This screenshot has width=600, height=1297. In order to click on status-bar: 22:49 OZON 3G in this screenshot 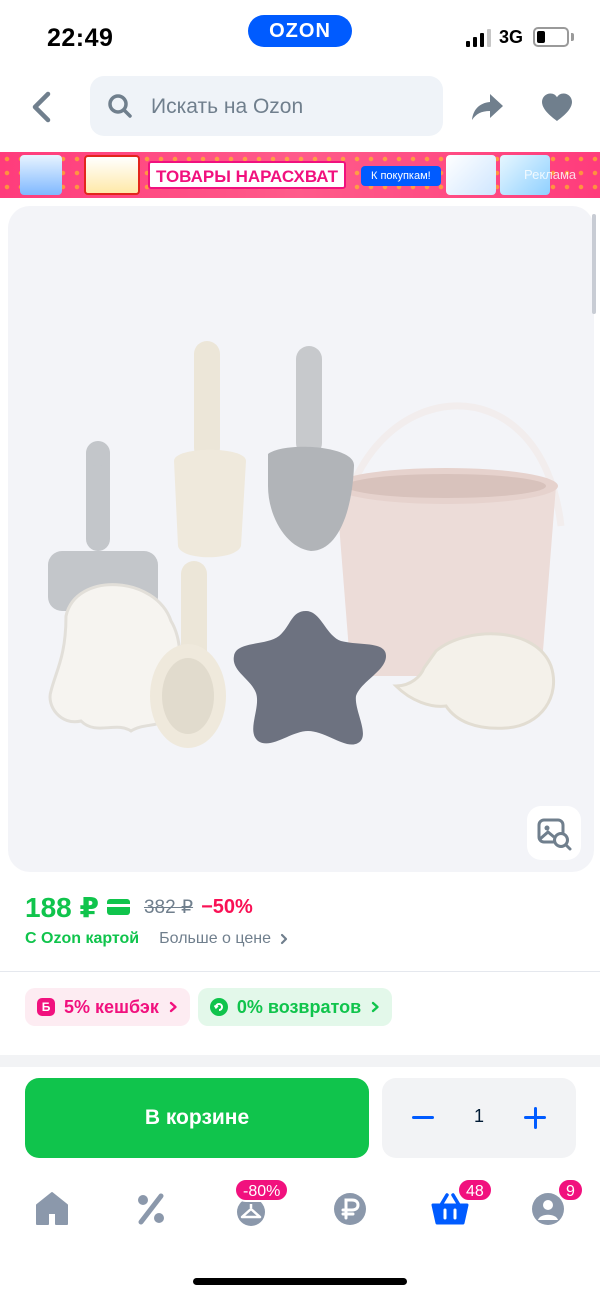, I will do `click(300, 35)`.